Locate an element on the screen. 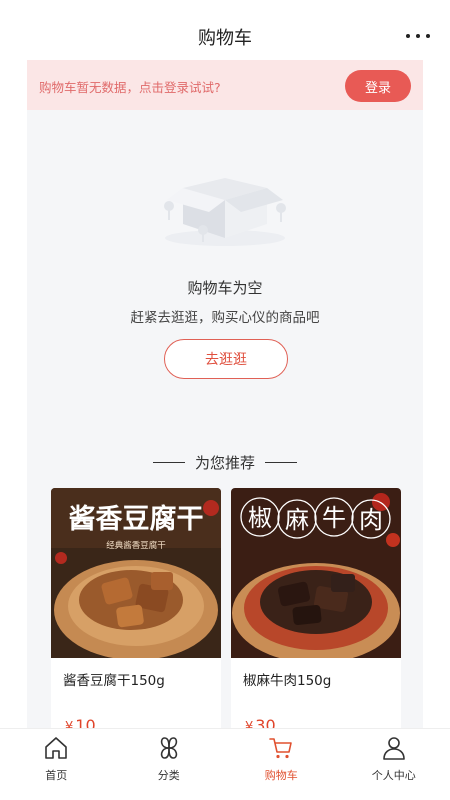  product-image-char: 椒 is located at coordinates (260, 518).